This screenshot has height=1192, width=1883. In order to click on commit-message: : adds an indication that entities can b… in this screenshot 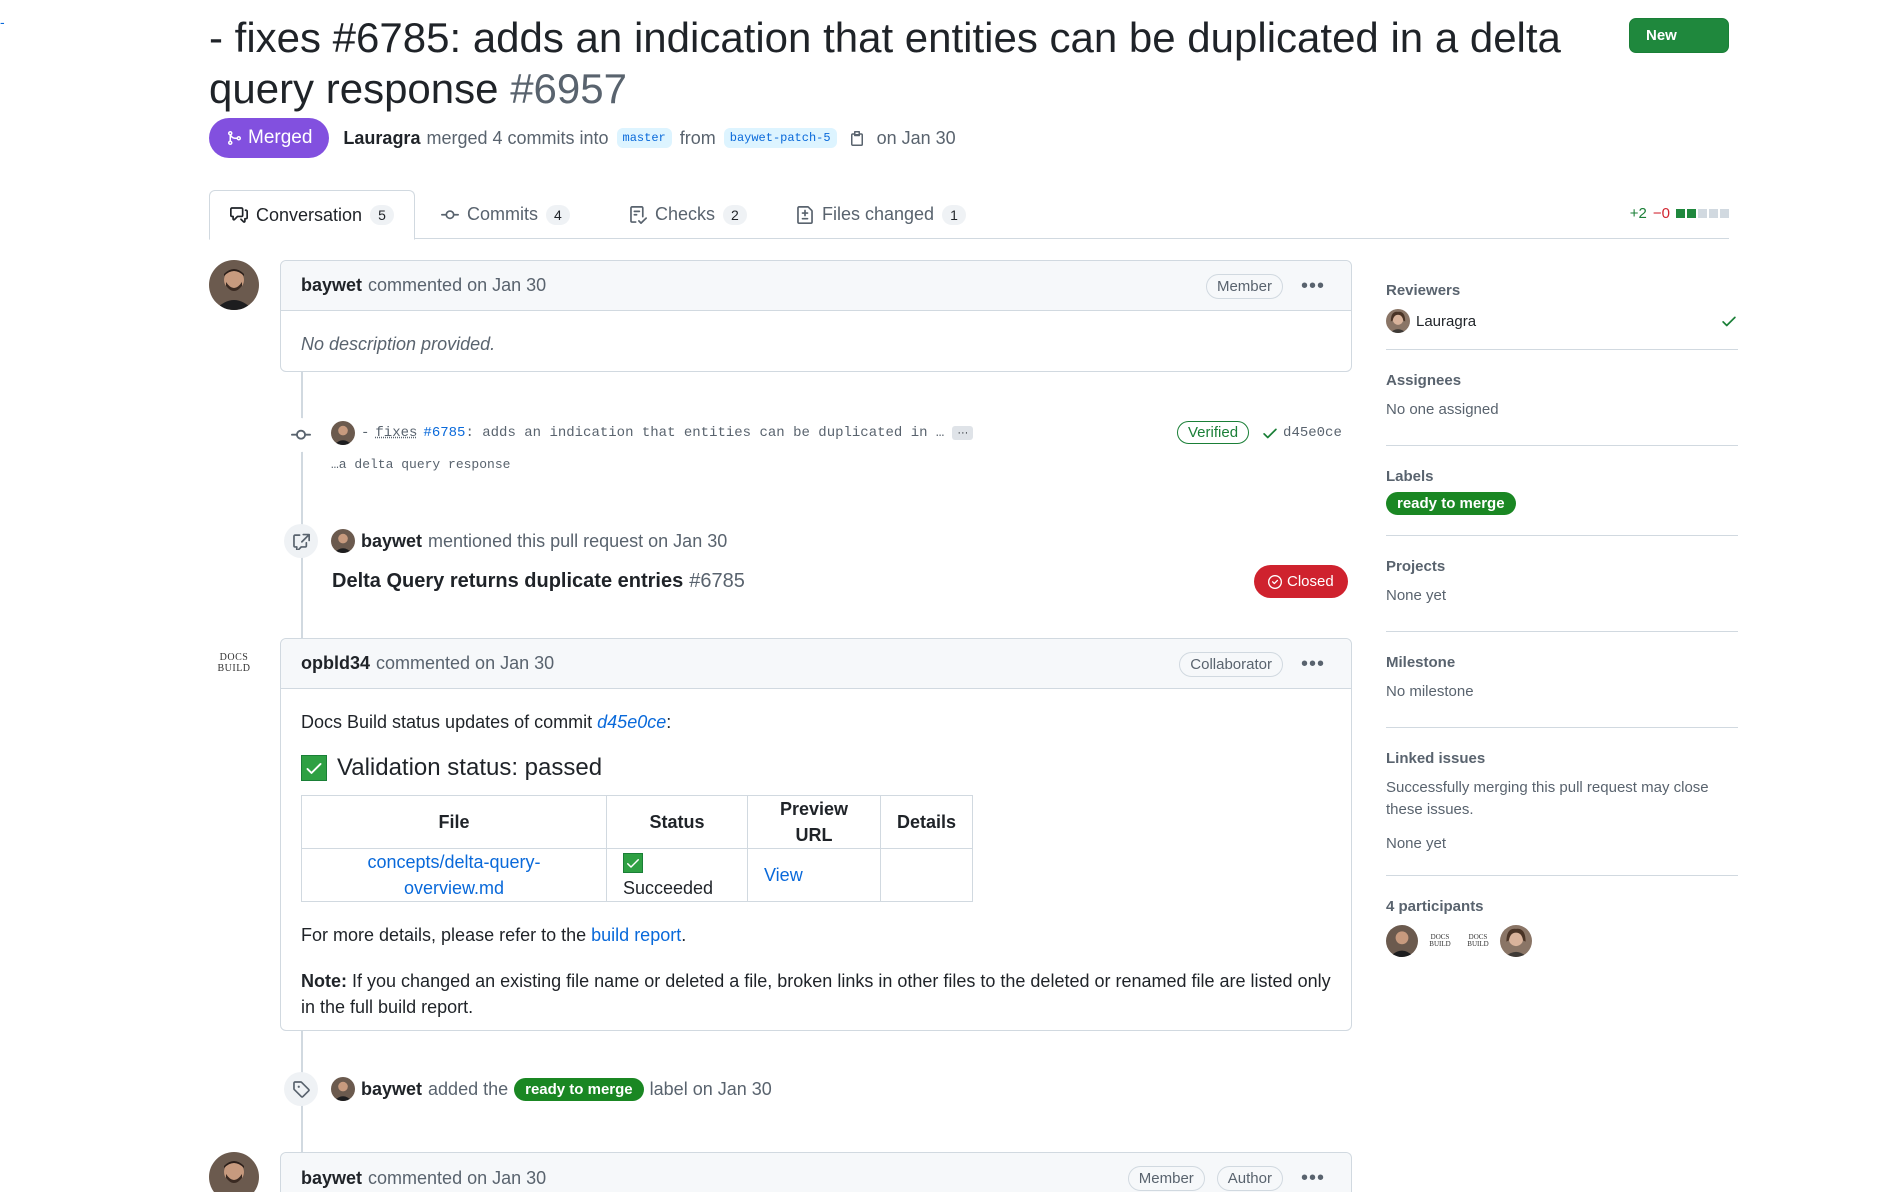, I will do `click(704, 433)`.